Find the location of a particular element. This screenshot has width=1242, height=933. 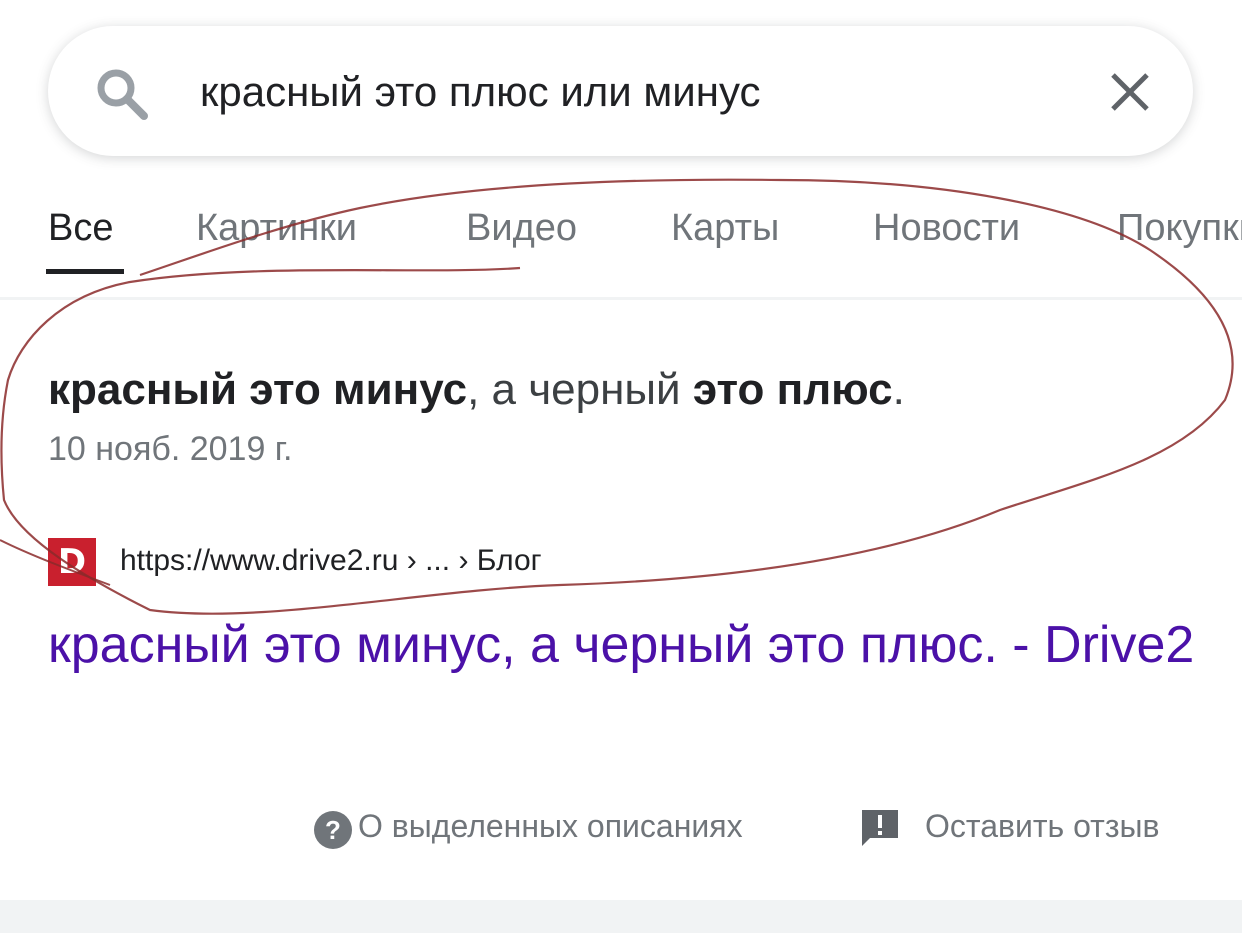

drive2-favicon: D is located at coordinates (72, 562).